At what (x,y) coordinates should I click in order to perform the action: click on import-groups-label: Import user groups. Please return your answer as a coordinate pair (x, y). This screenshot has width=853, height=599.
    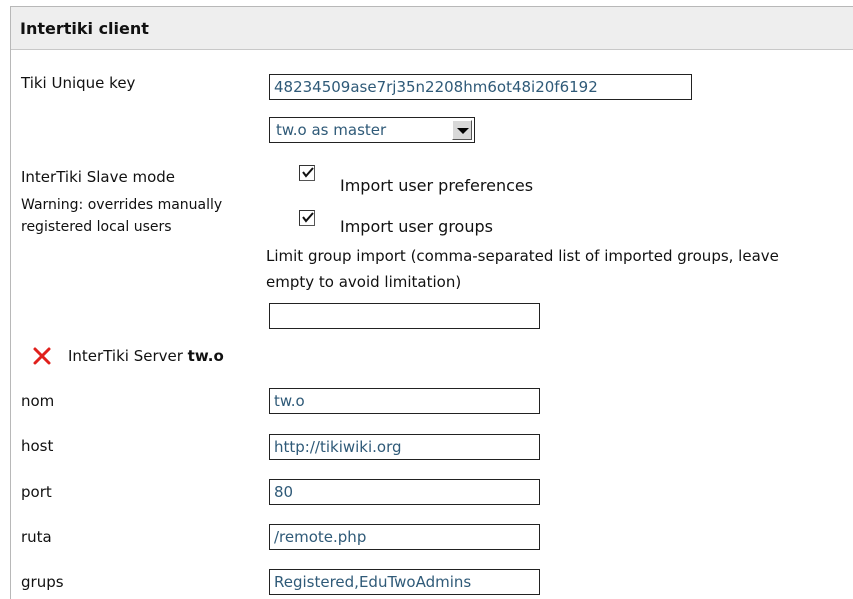
    Looking at the image, I should click on (416, 226).